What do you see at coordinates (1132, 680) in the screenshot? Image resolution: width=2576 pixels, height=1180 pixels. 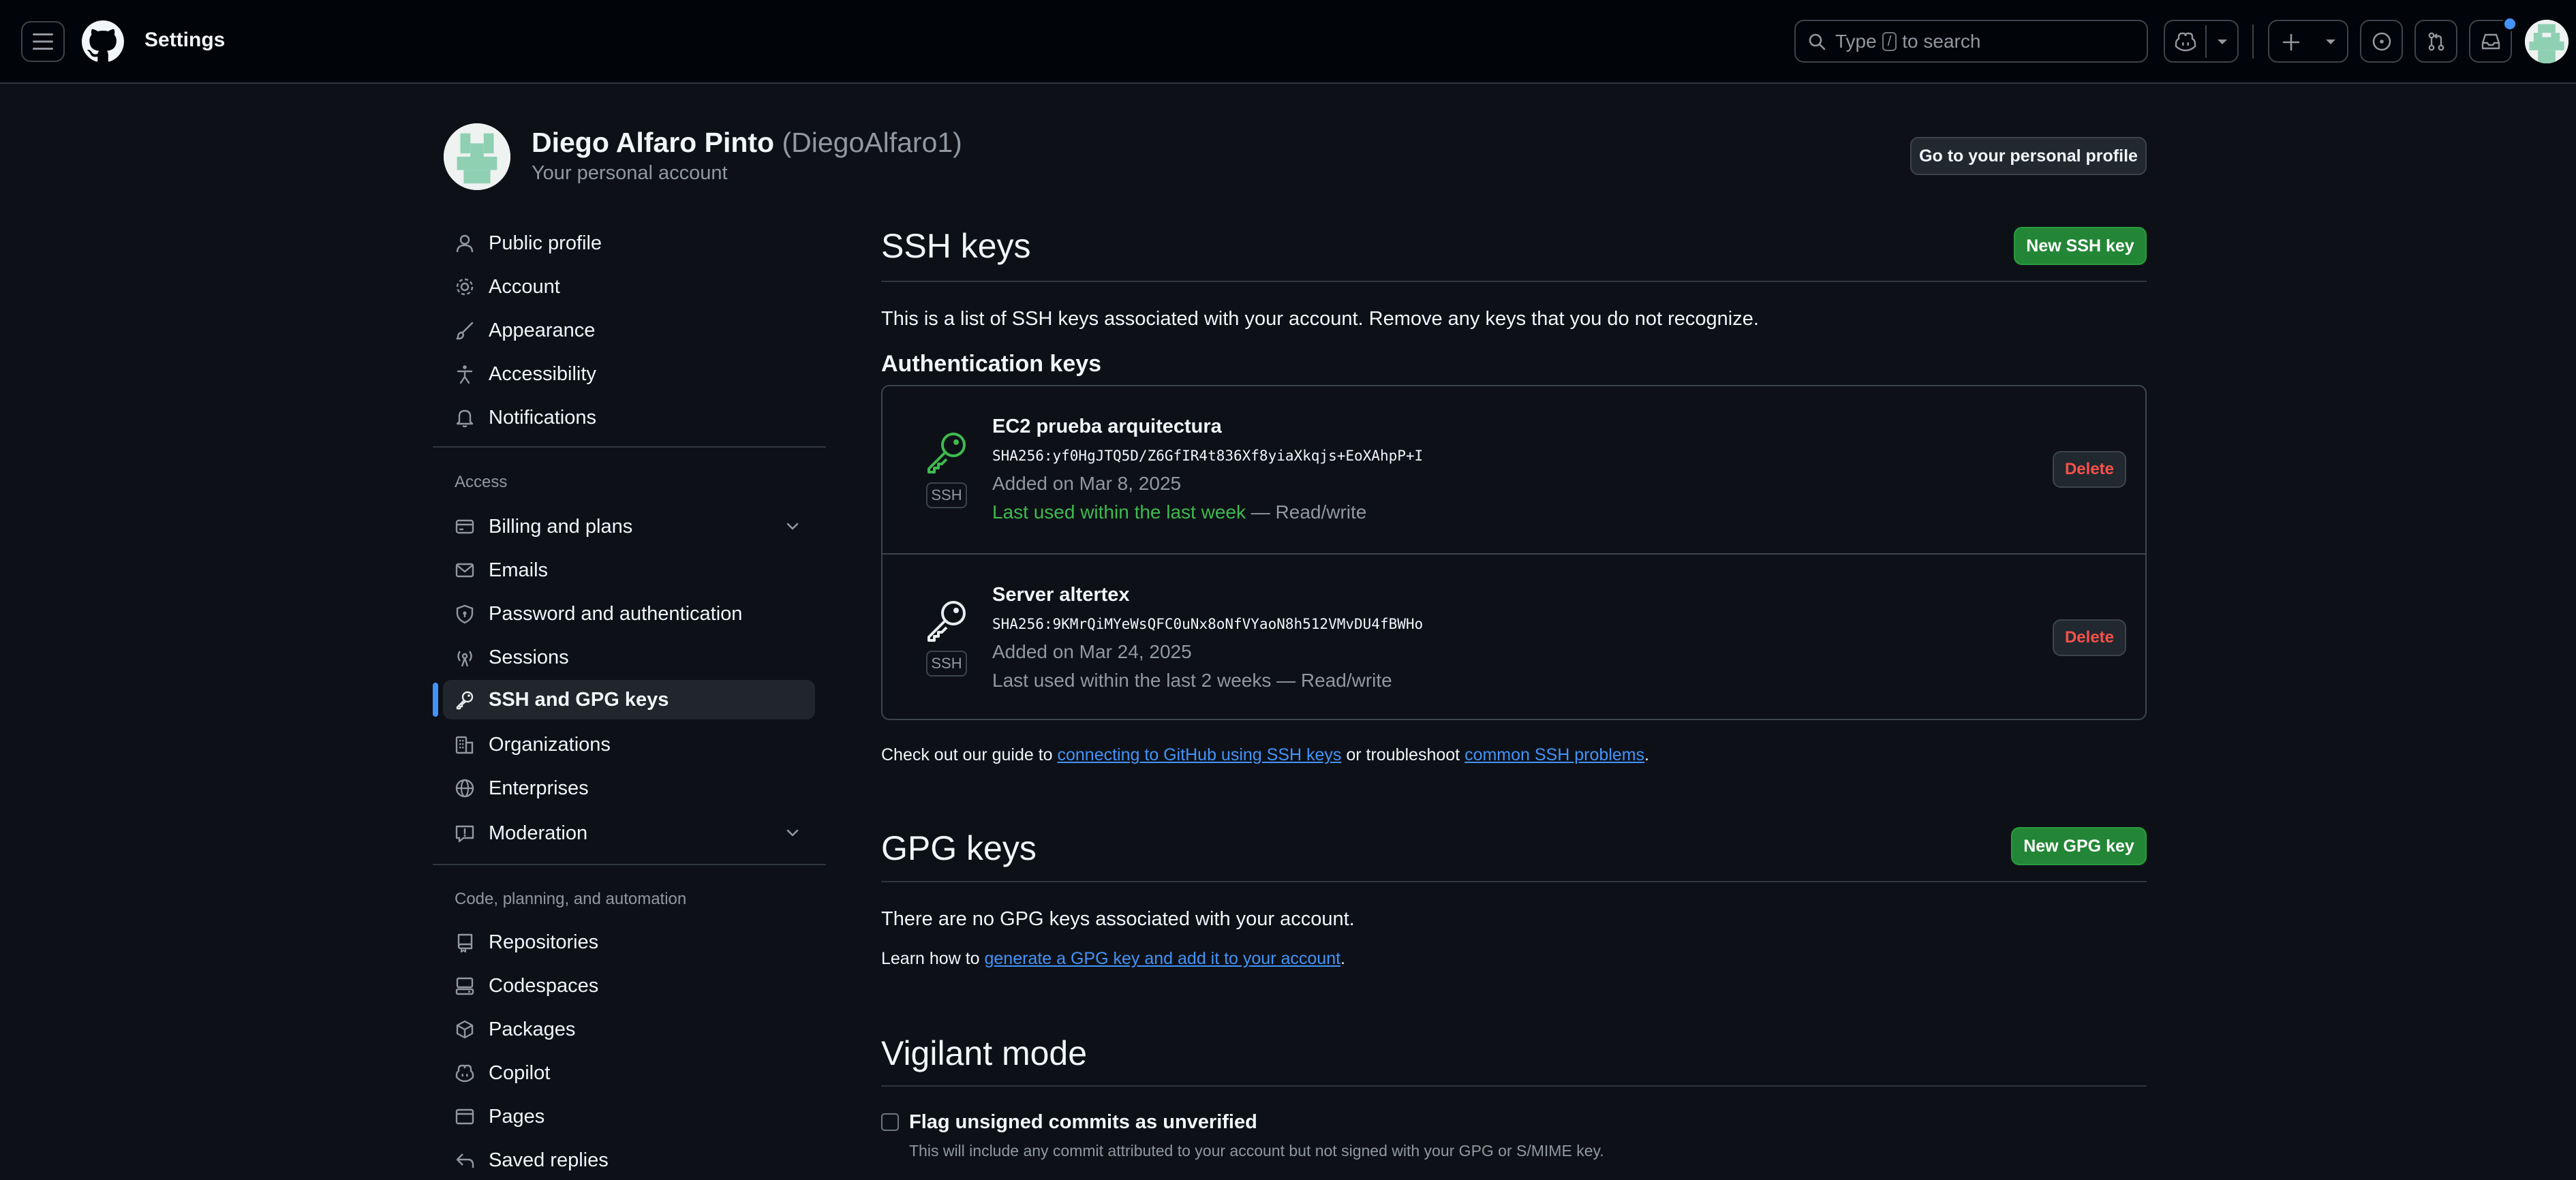 I see `key-last-used-time: Last used within the last 2 weeks` at bounding box center [1132, 680].